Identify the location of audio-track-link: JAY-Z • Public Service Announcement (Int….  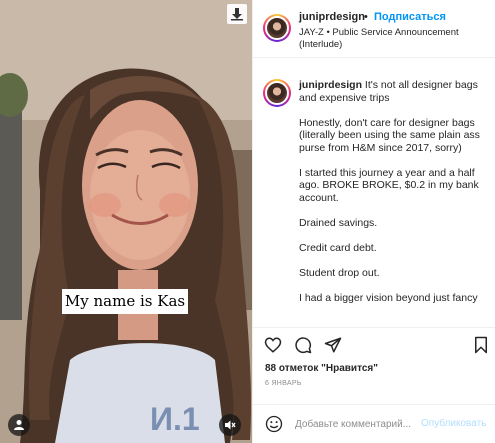
(394, 39).